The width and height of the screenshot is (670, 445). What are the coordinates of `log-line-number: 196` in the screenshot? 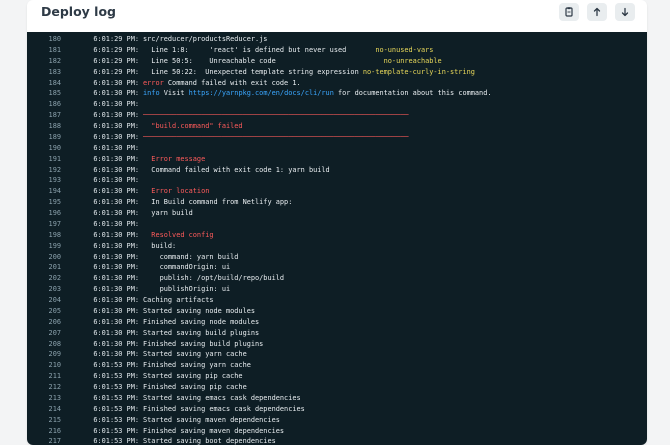 It's located at (48, 213).